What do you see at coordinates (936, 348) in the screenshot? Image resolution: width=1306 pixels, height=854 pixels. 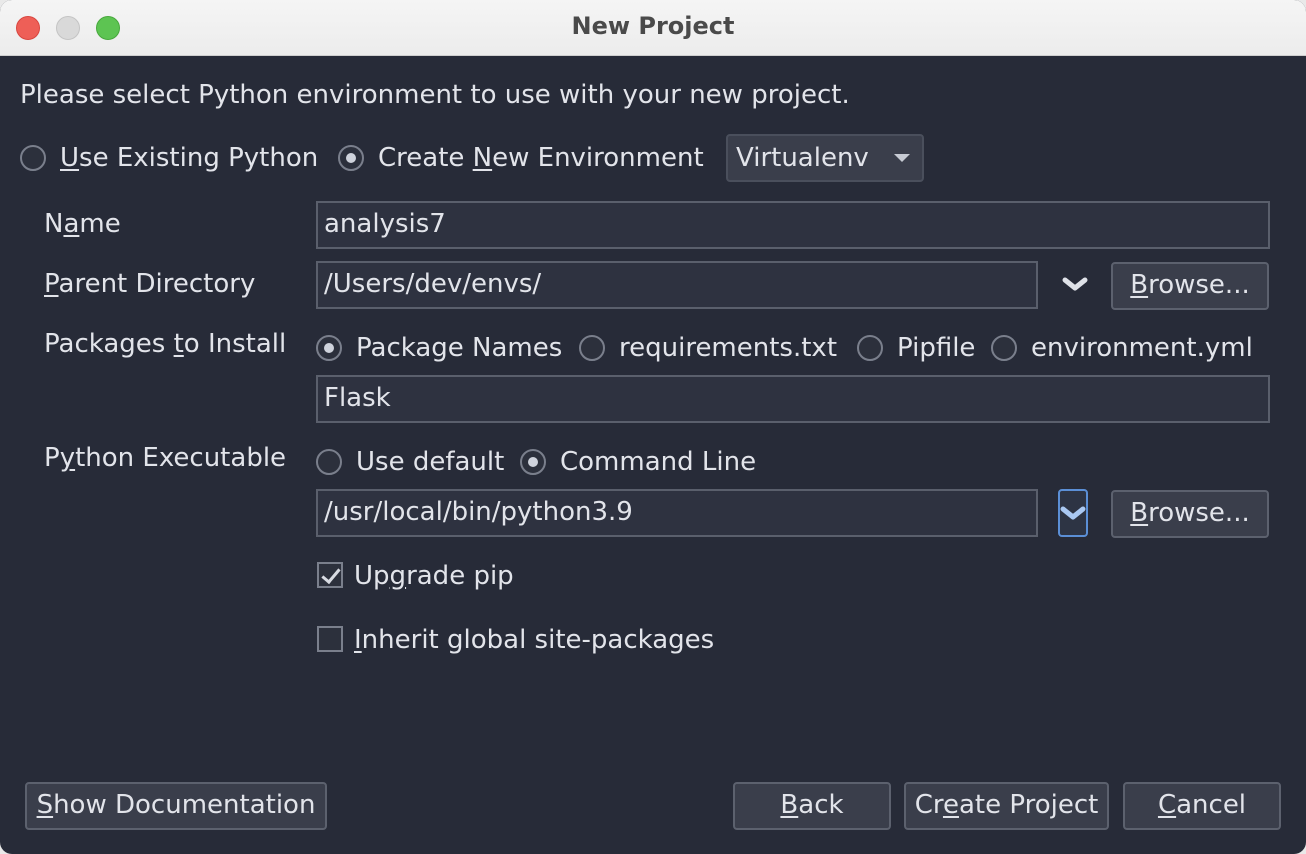 I see `pipfile-label: Pipfile` at bounding box center [936, 348].